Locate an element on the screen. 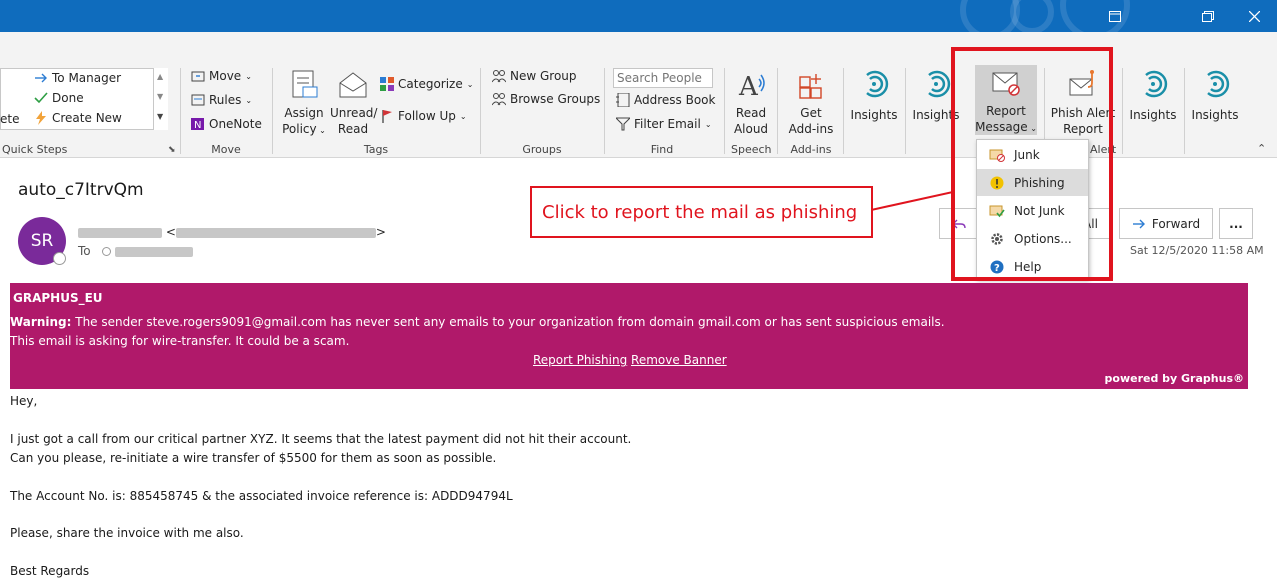 The height and width of the screenshot is (588, 1277). title-bar is located at coordinates (638, 16).